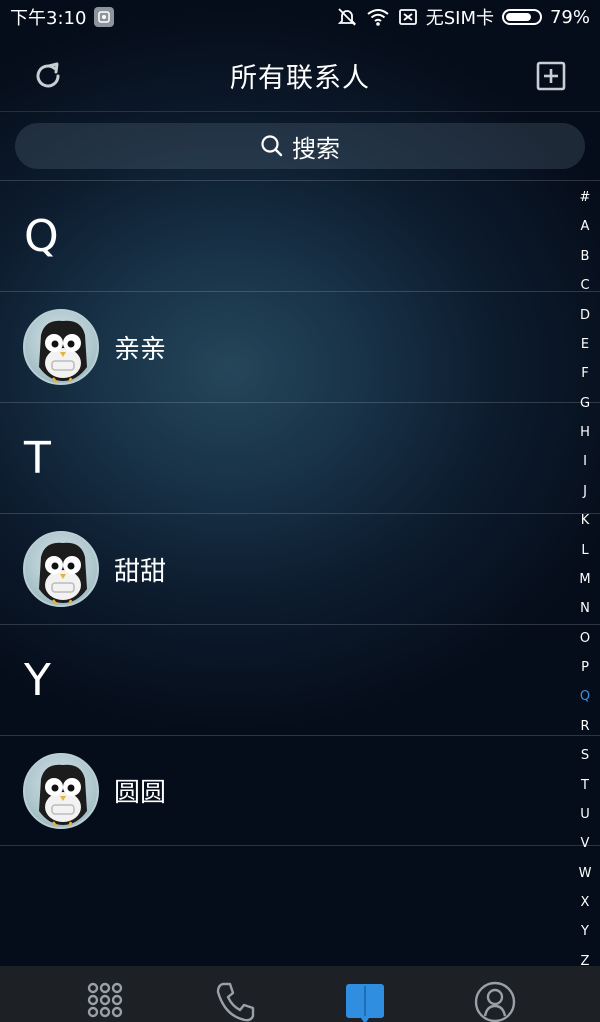 The width and height of the screenshot is (600, 1022). I want to click on contact-row: 亲亲, so click(300, 346).